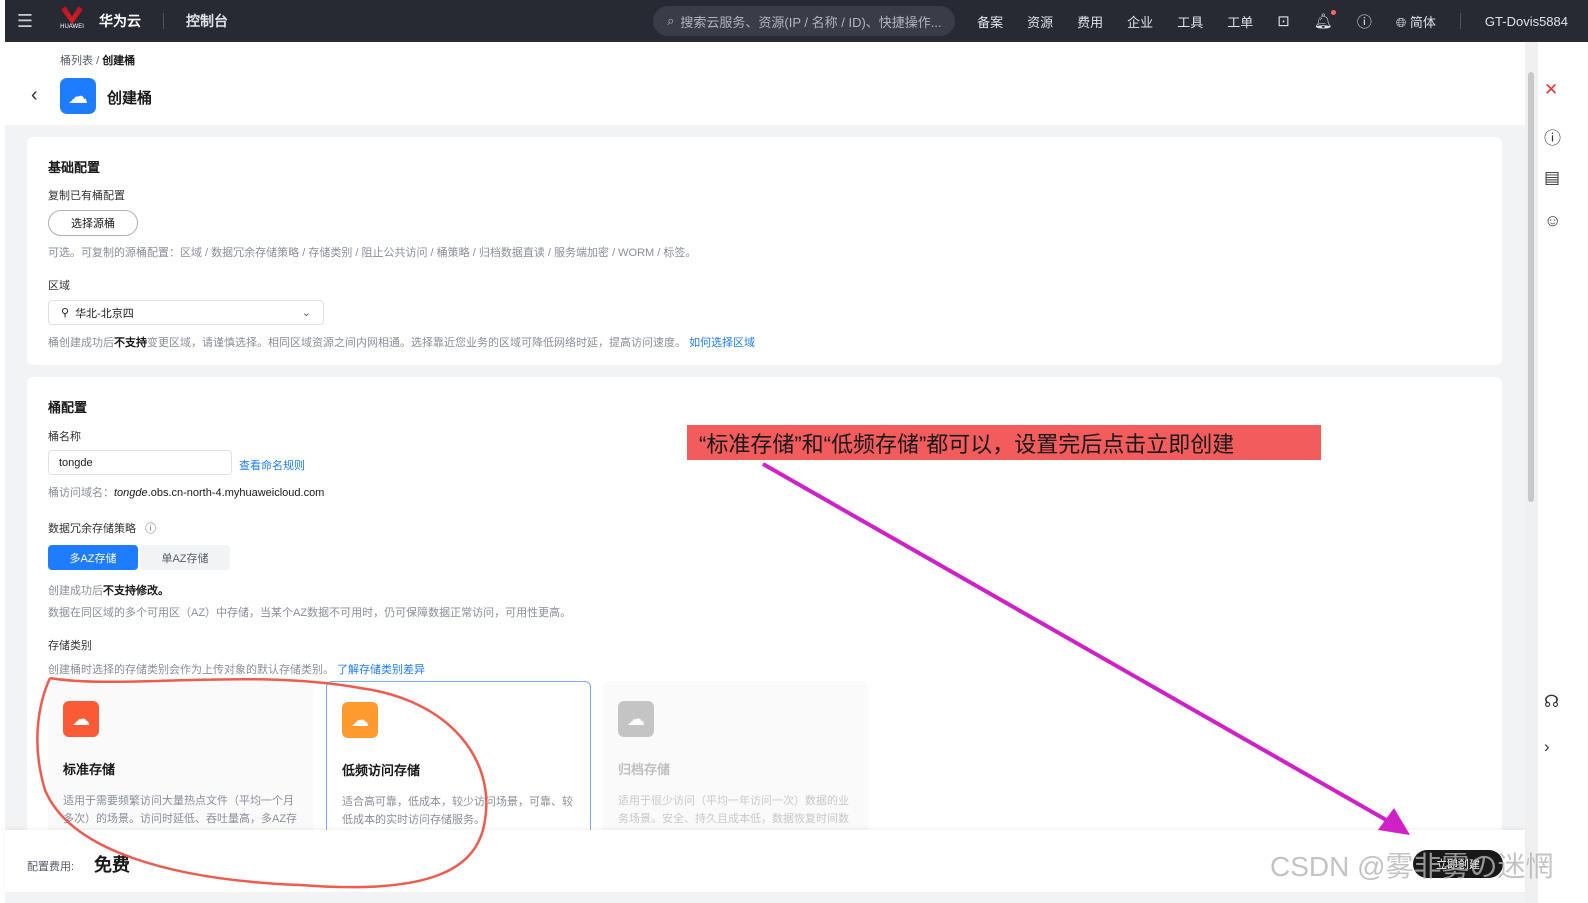 The image size is (1588, 903). I want to click on storage-class-label: 存储类别, so click(70, 646).